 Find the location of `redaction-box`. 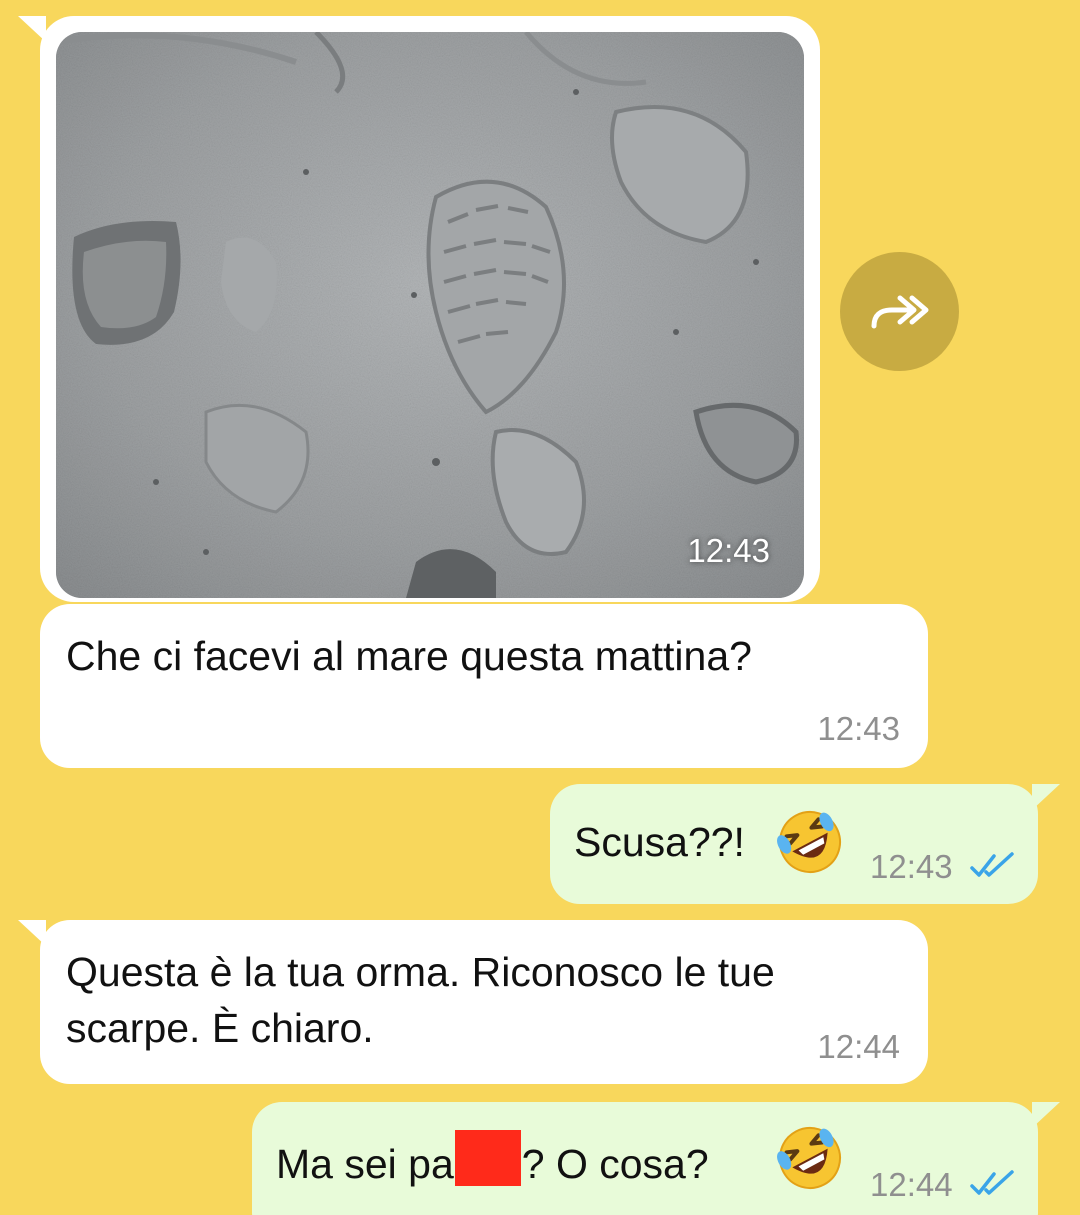

redaction-box is located at coordinates (487, 1158).